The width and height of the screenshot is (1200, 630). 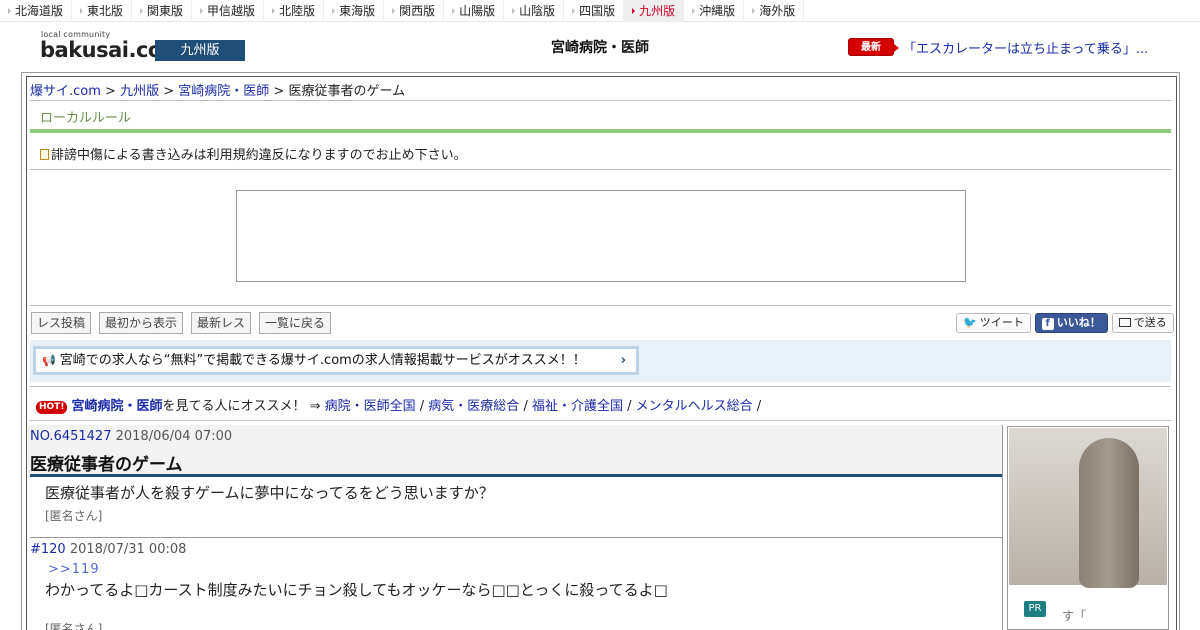 I want to click on breadcrumb: 爆サイ.com > 九州版 > 宮崎病院・医師 > 医療従事者のゲーム, so click(x=217, y=89).